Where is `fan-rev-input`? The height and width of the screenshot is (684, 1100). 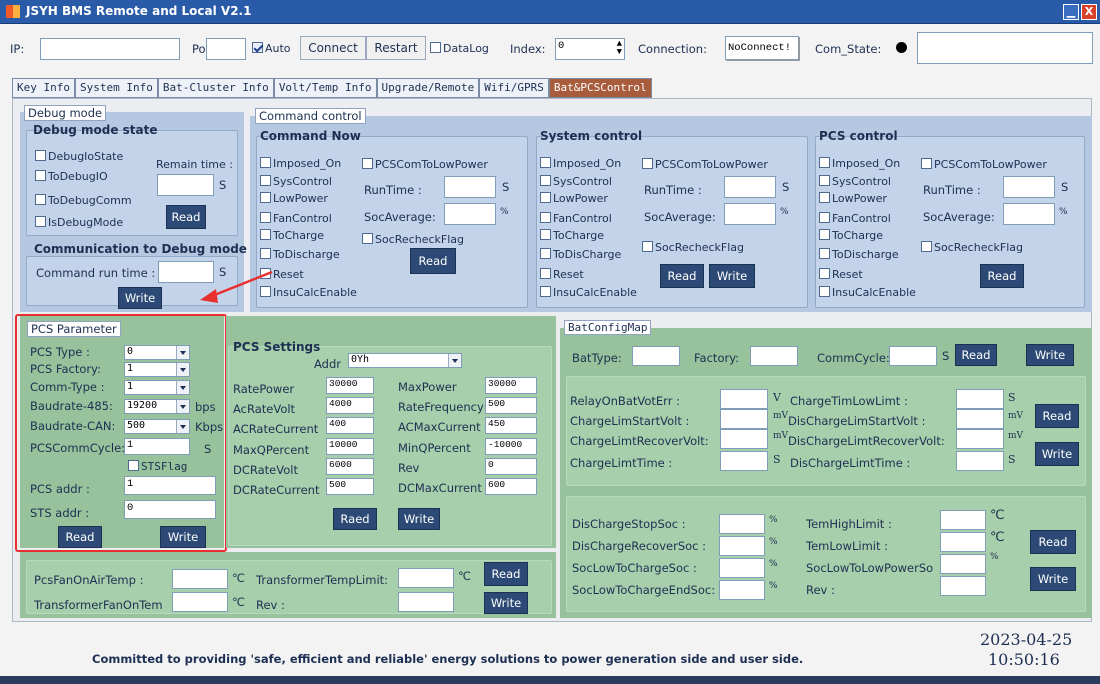
fan-rev-input is located at coordinates (426, 602).